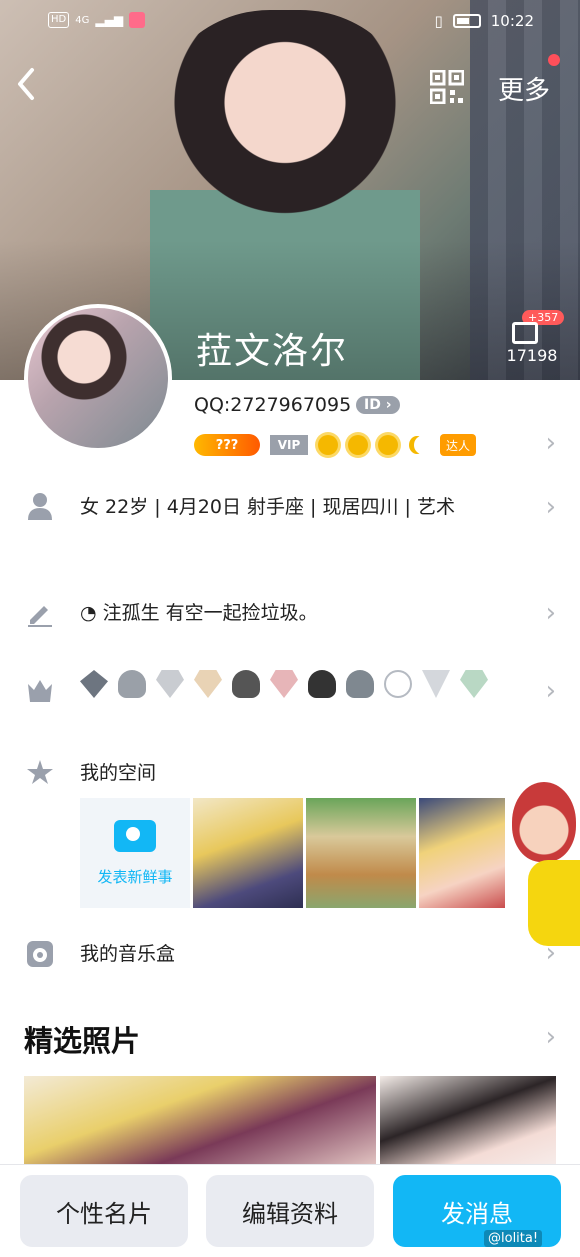 The width and height of the screenshot is (580, 1257). What do you see at coordinates (272, 351) in the screenshot?
I see `nickname: 菈文洛尔` at bounding box center [272, 351].